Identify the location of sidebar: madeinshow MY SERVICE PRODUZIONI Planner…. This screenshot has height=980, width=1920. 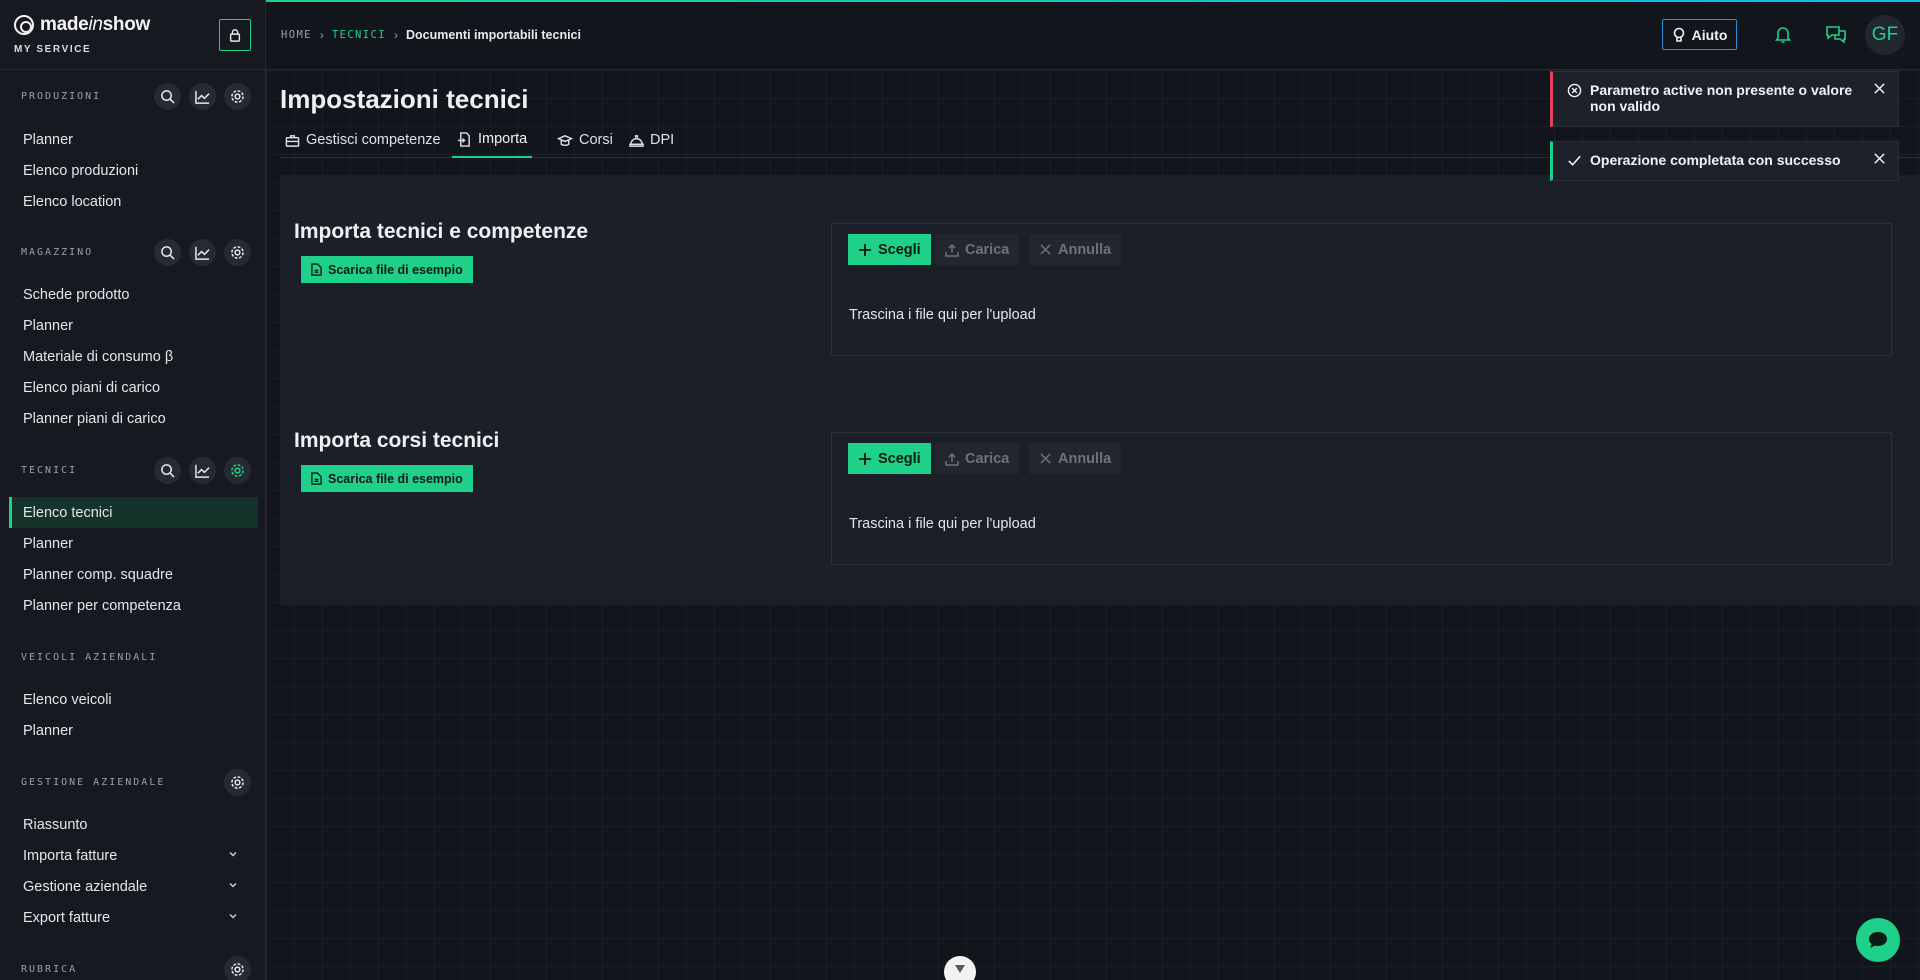
(133, 490).